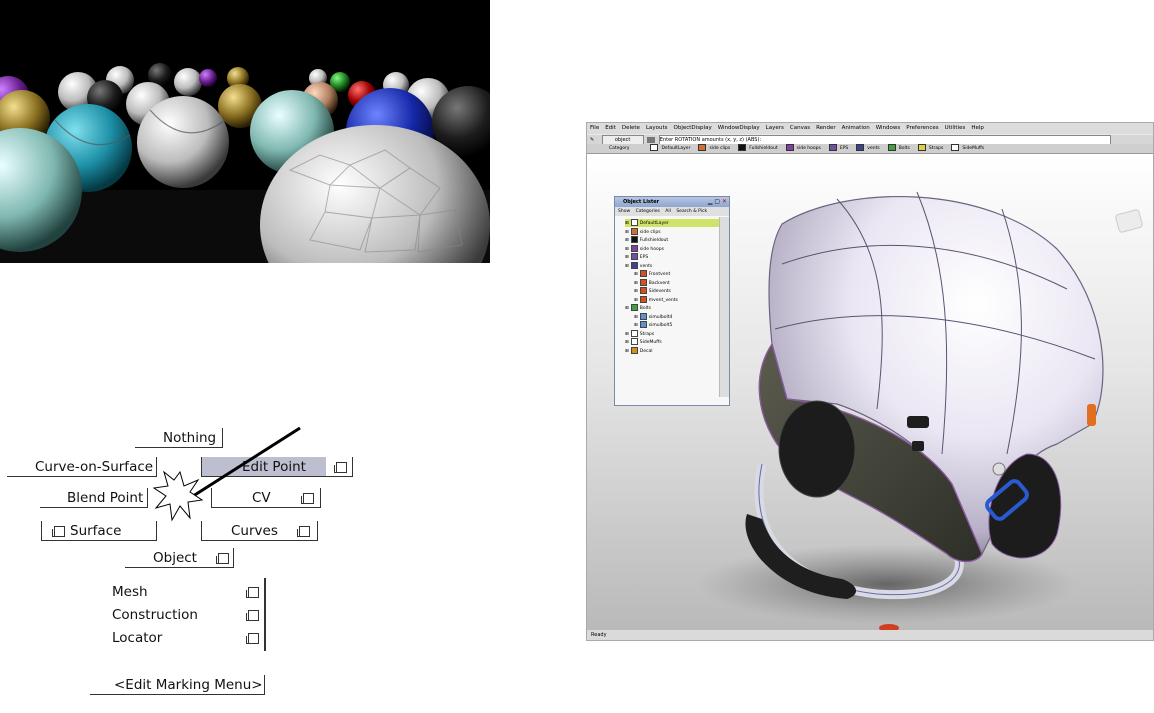 The image size is (1154, 713). I want to click on menu-canvas: Canvas, so click(800, 128).